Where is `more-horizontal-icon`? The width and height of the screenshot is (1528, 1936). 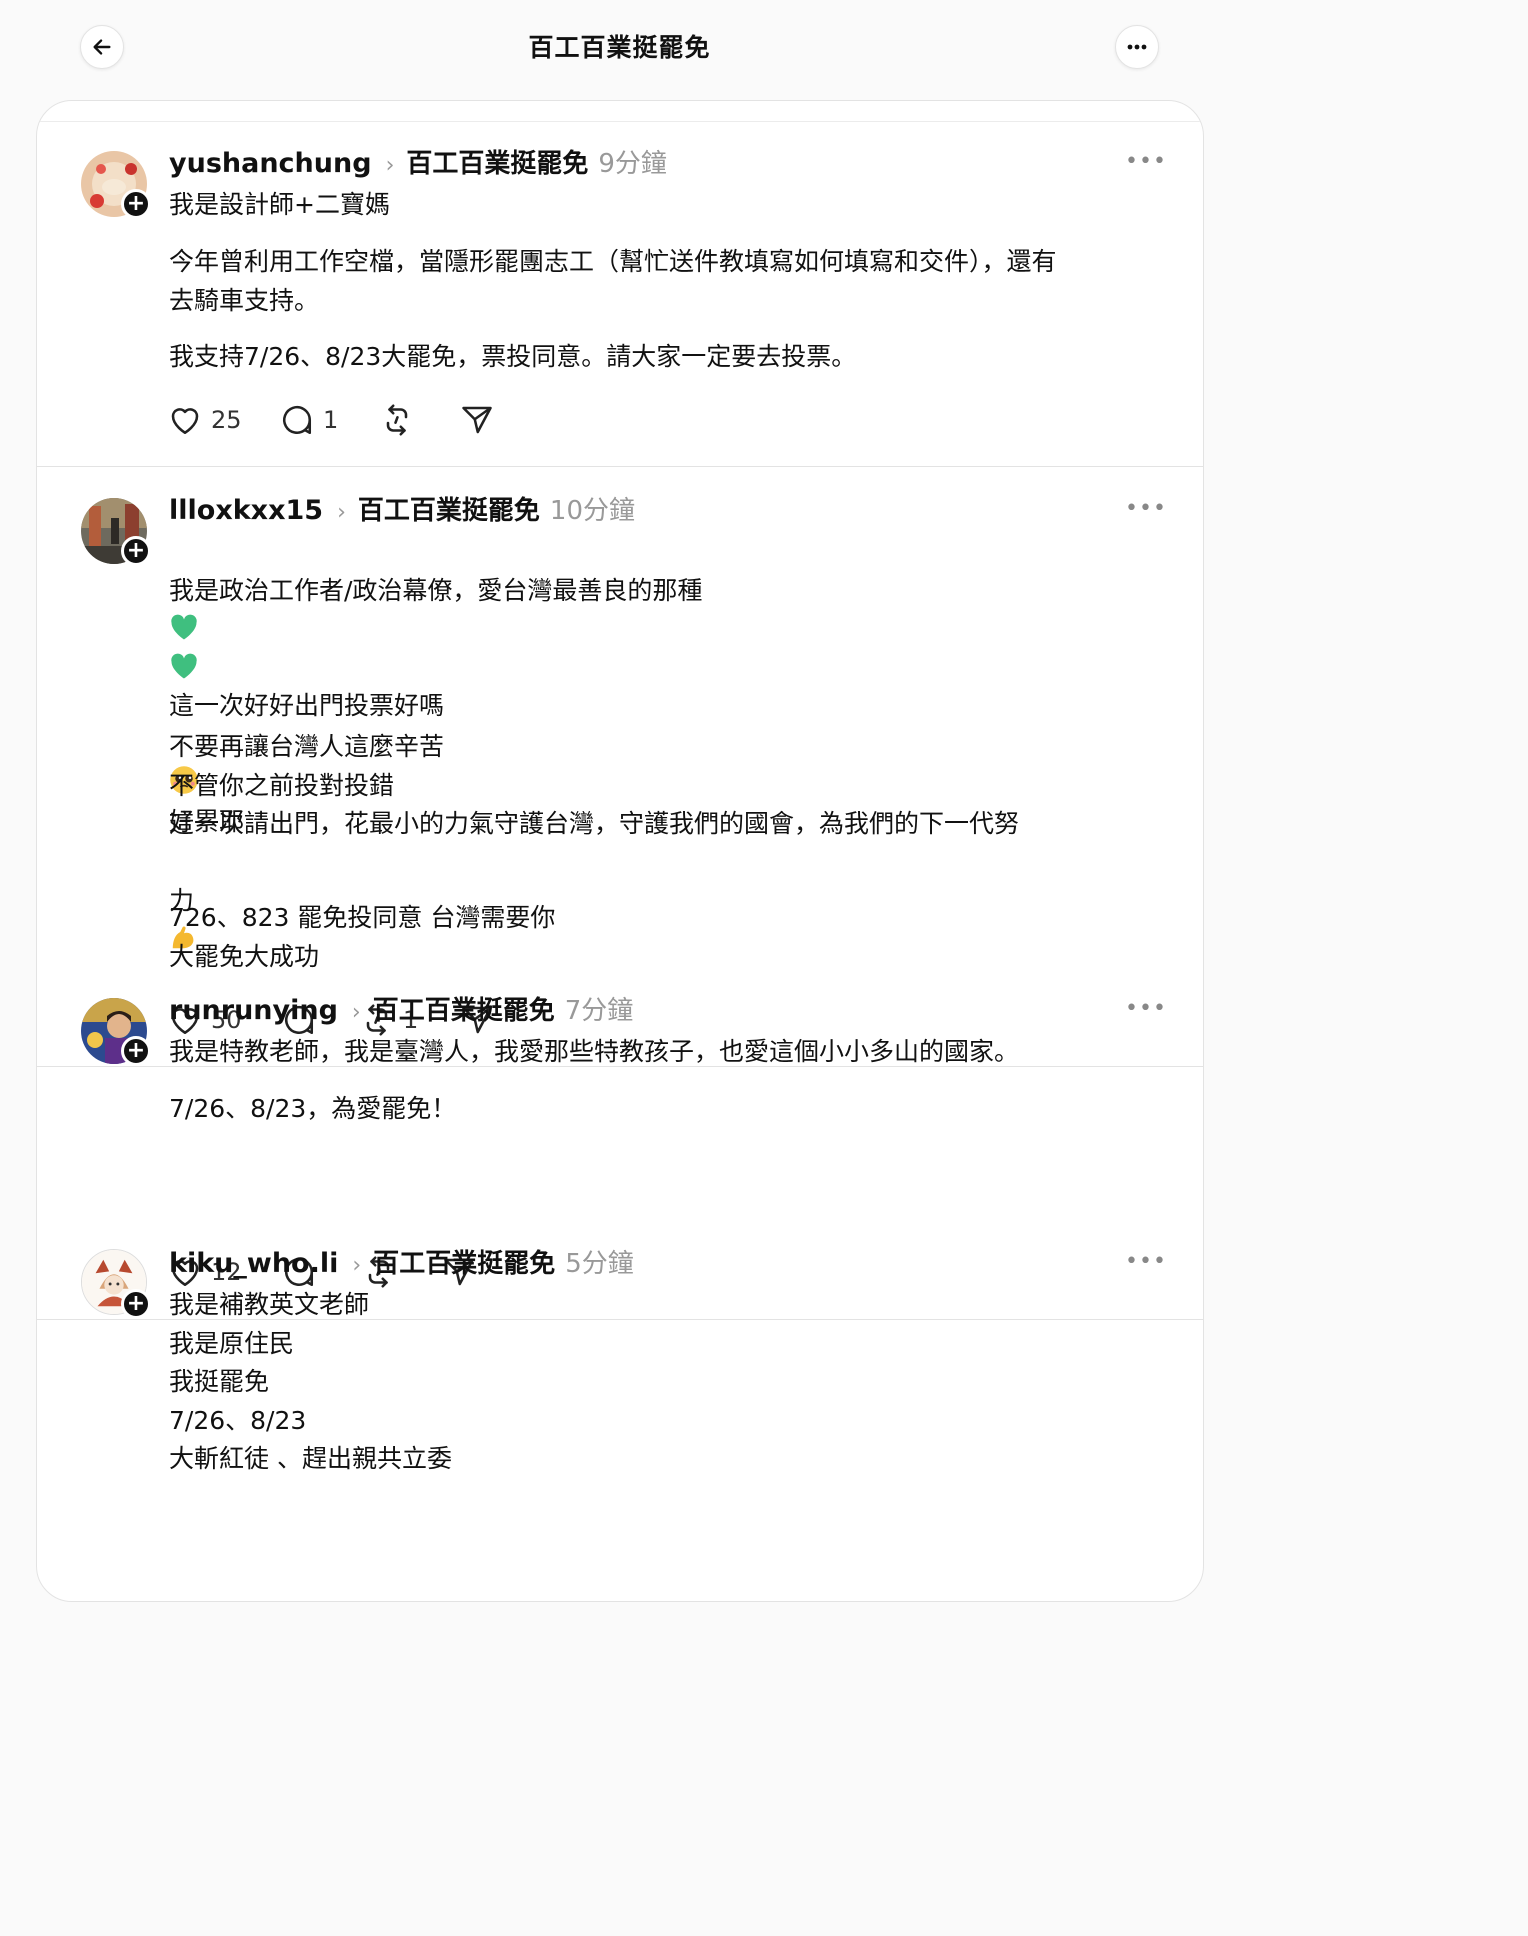
more-horizontal-icon is located at coordinates (1137, 47).